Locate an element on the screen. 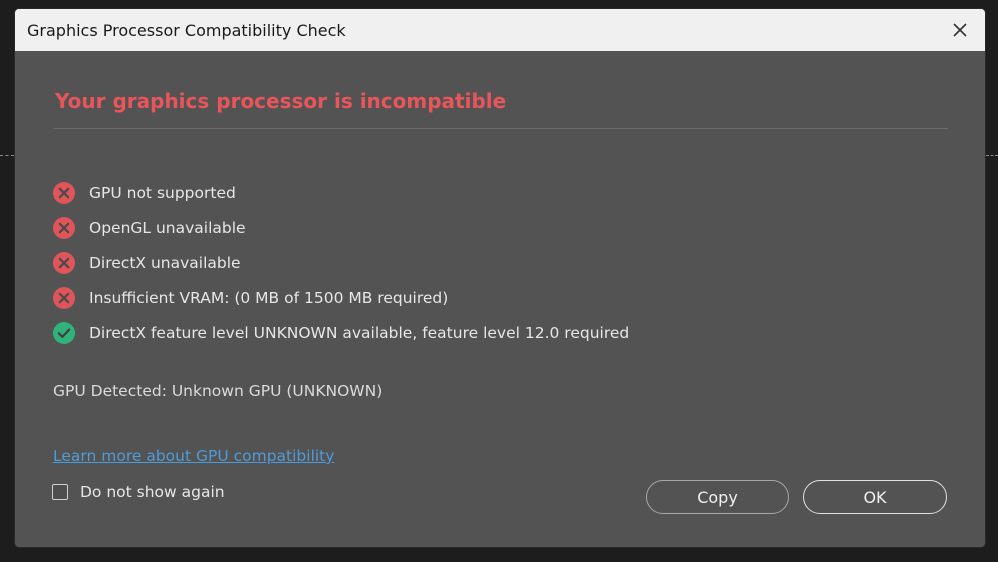 This screenshot has width=998, height=562. do-not-show-again-checkbox is located at coordinates (60, 492).